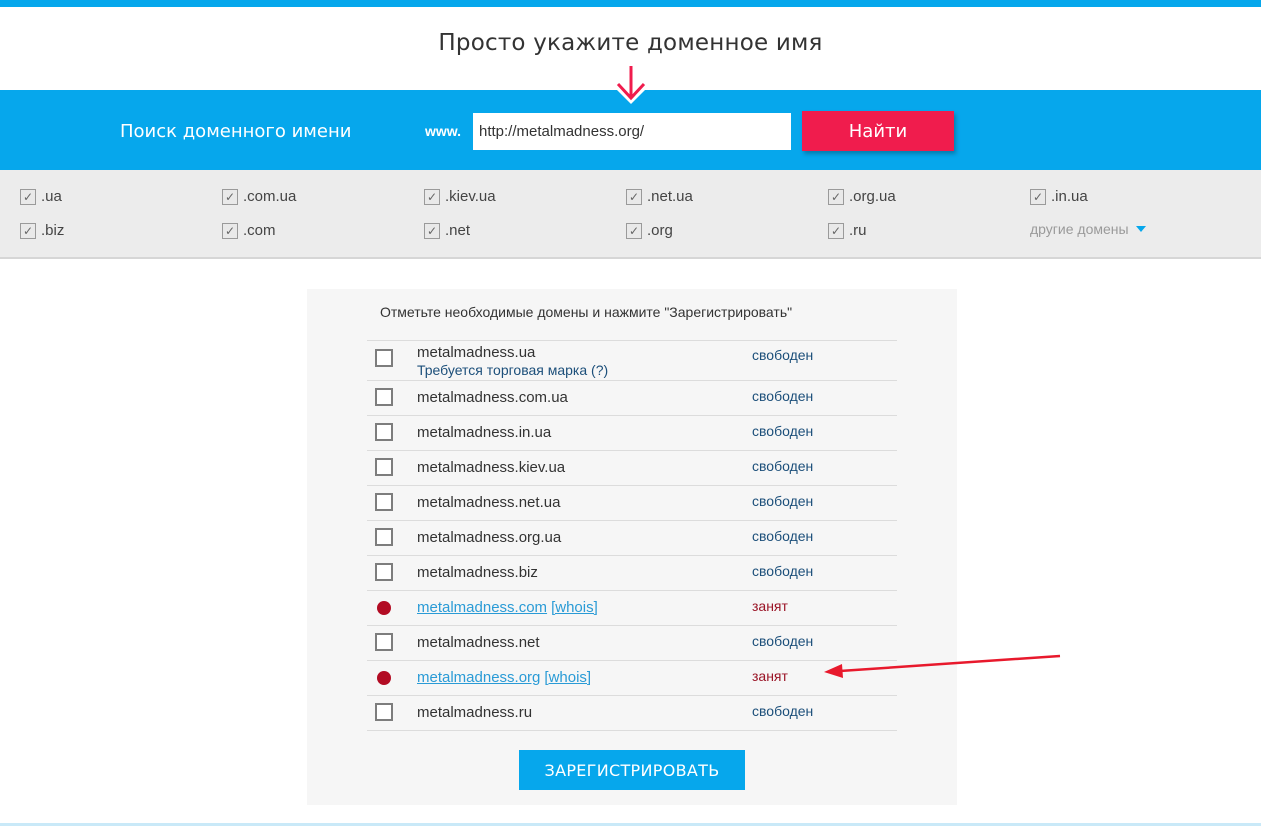  I want to click on domain-link: metalmadness.com, so click(482, 607).